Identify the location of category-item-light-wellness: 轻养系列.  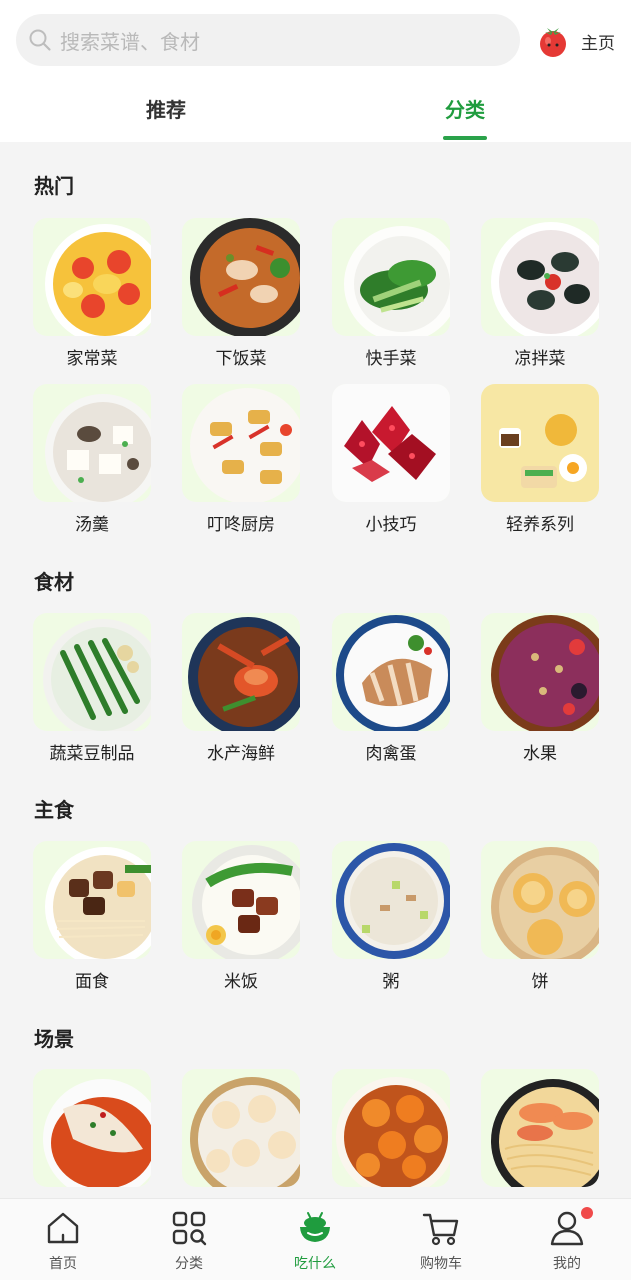
(540, 459).